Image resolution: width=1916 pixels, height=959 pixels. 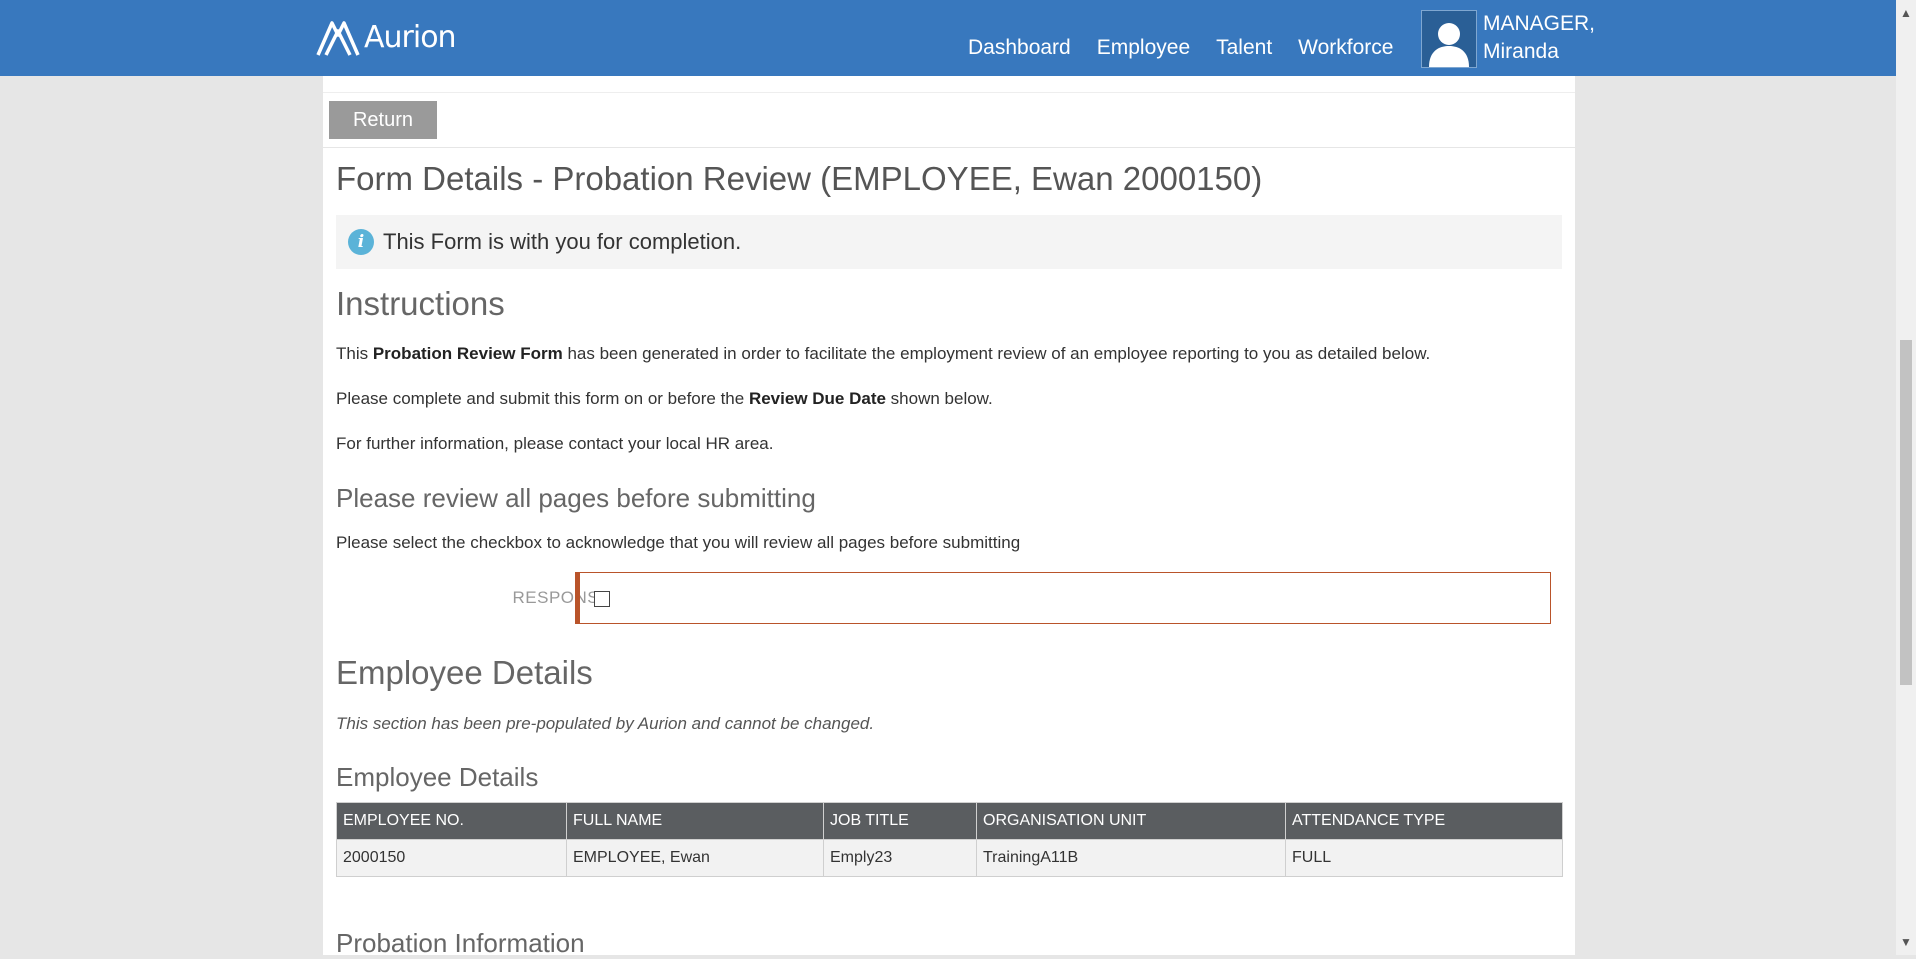 I want to click on column-header: EMPLOYEE NO., so click(x=451, y=821).